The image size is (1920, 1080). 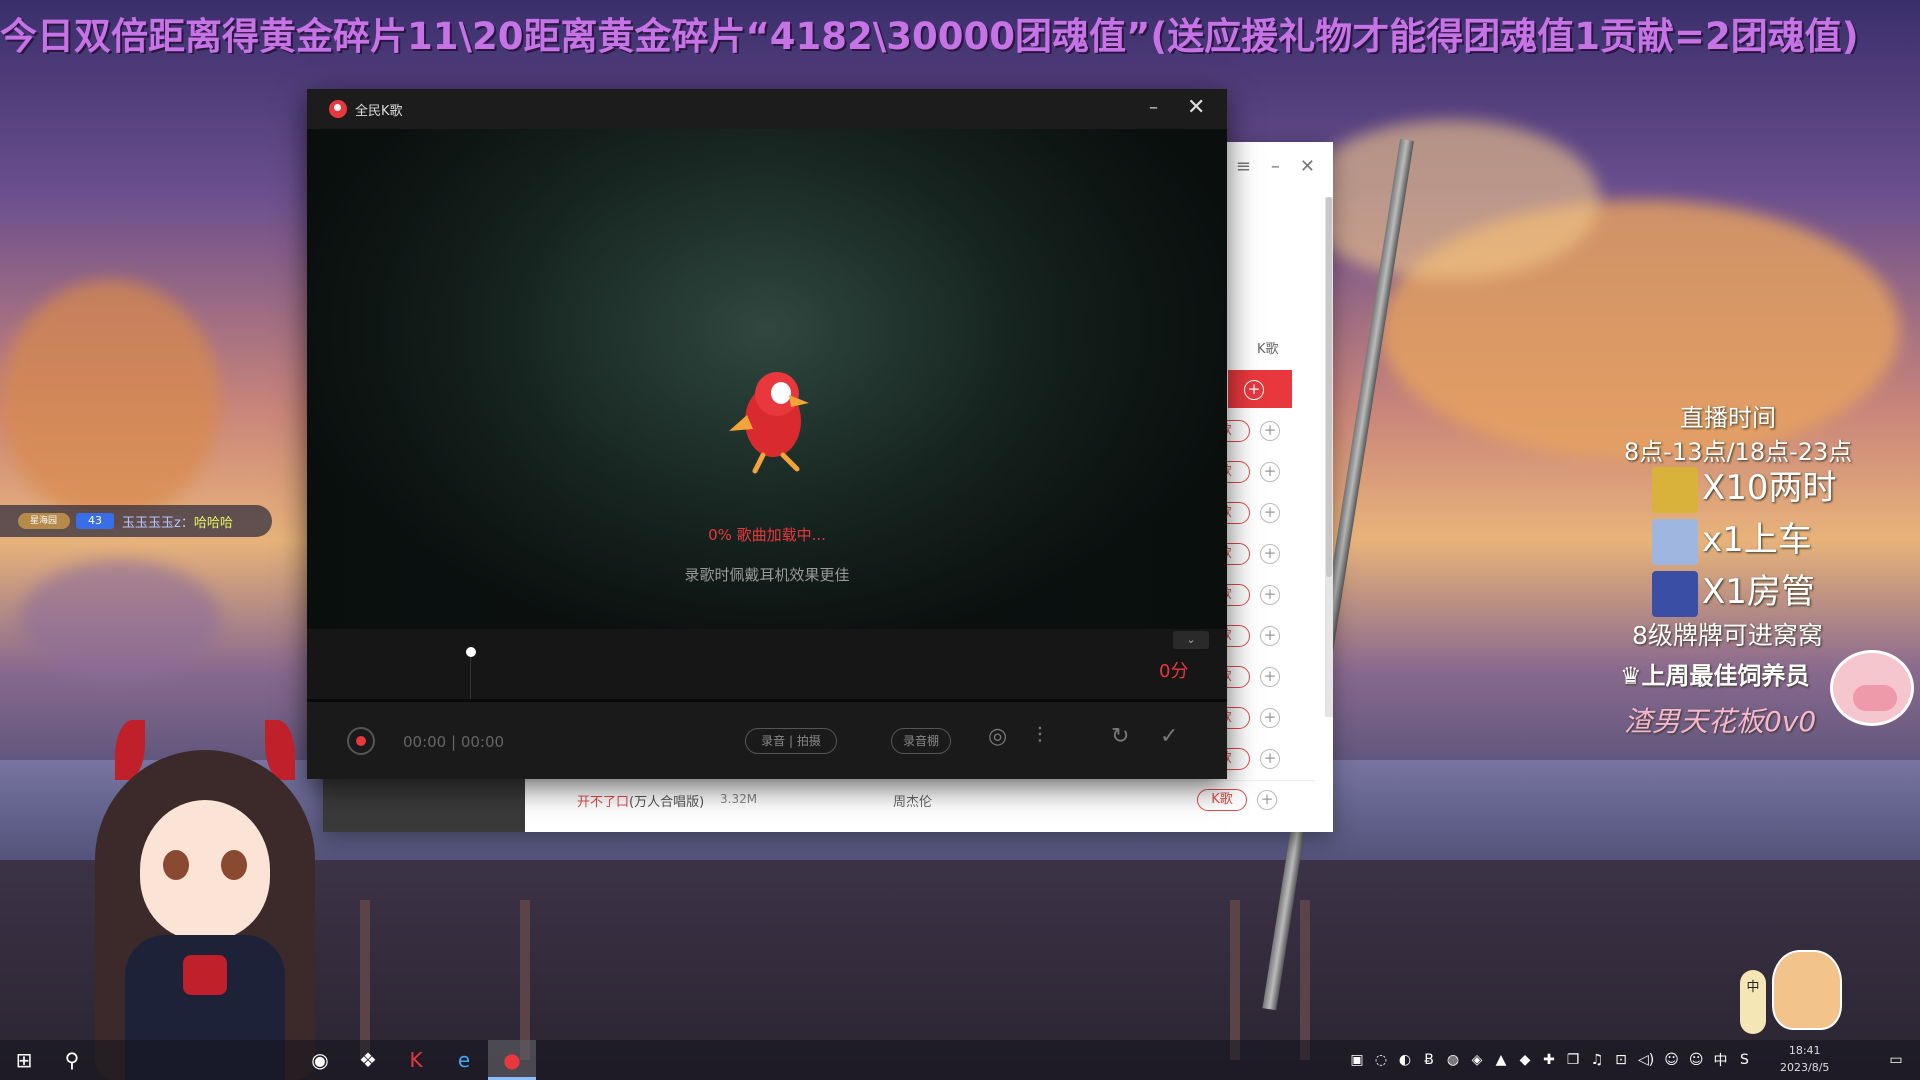 I want to click on gift-item: X10两时, so click(x=1744, y=486).